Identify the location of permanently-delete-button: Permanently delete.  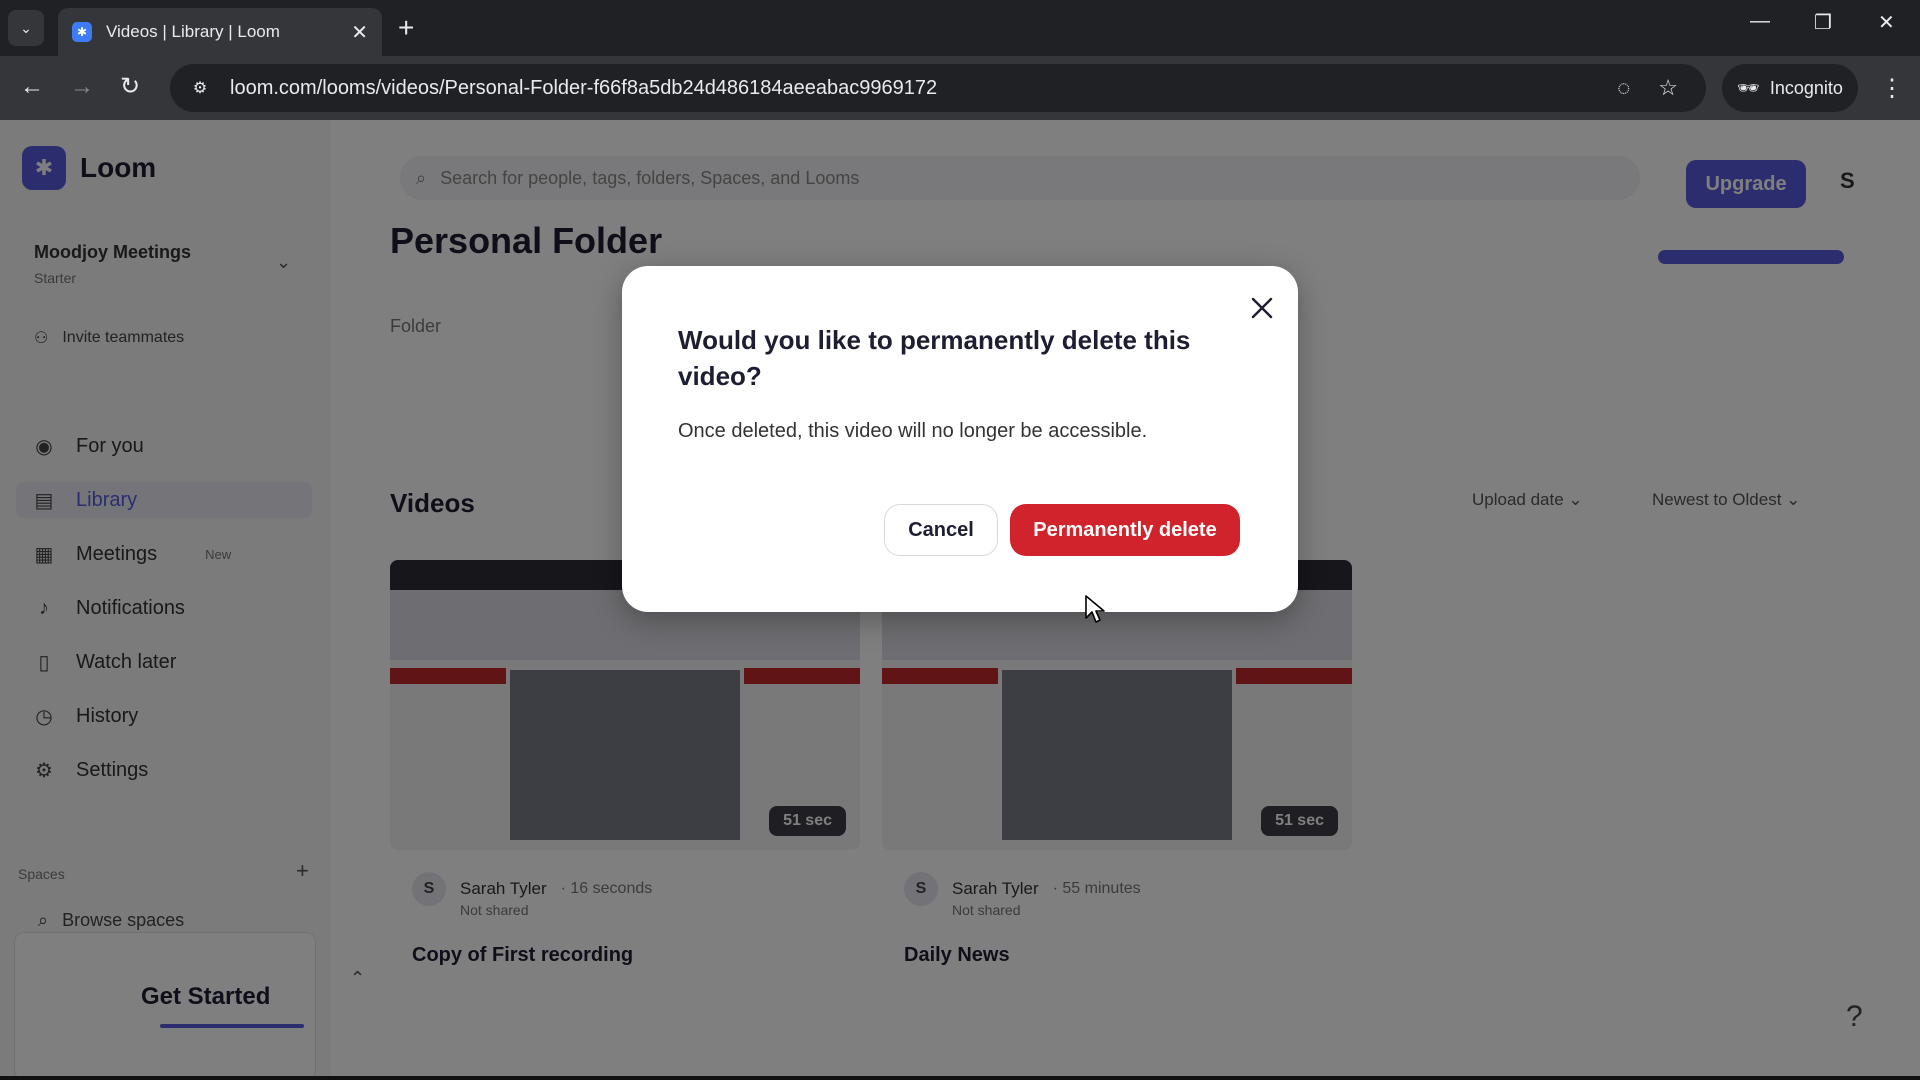
(1125, 530).